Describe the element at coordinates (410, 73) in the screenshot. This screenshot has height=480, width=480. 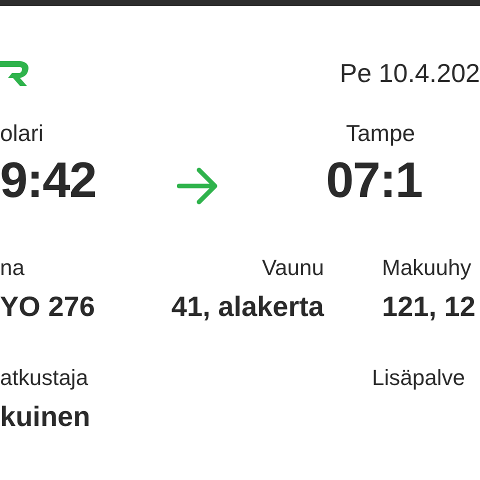
I see `travel-date: Pe 10.4.202` at that location.